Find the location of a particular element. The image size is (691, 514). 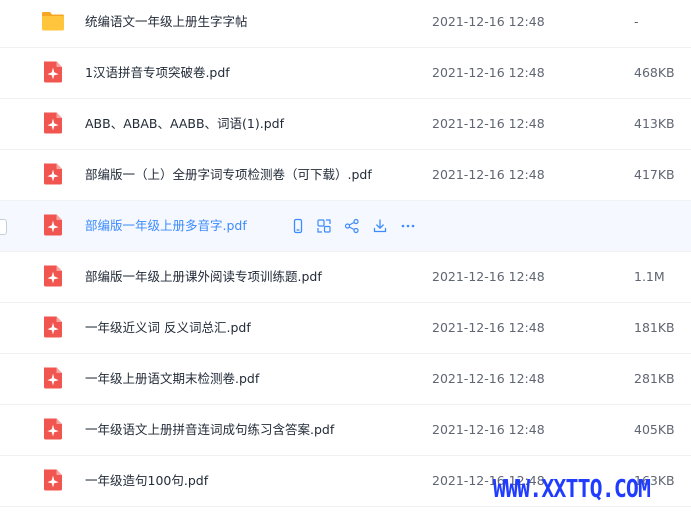

file-size: 181KB is located at coordinates (654, 327).